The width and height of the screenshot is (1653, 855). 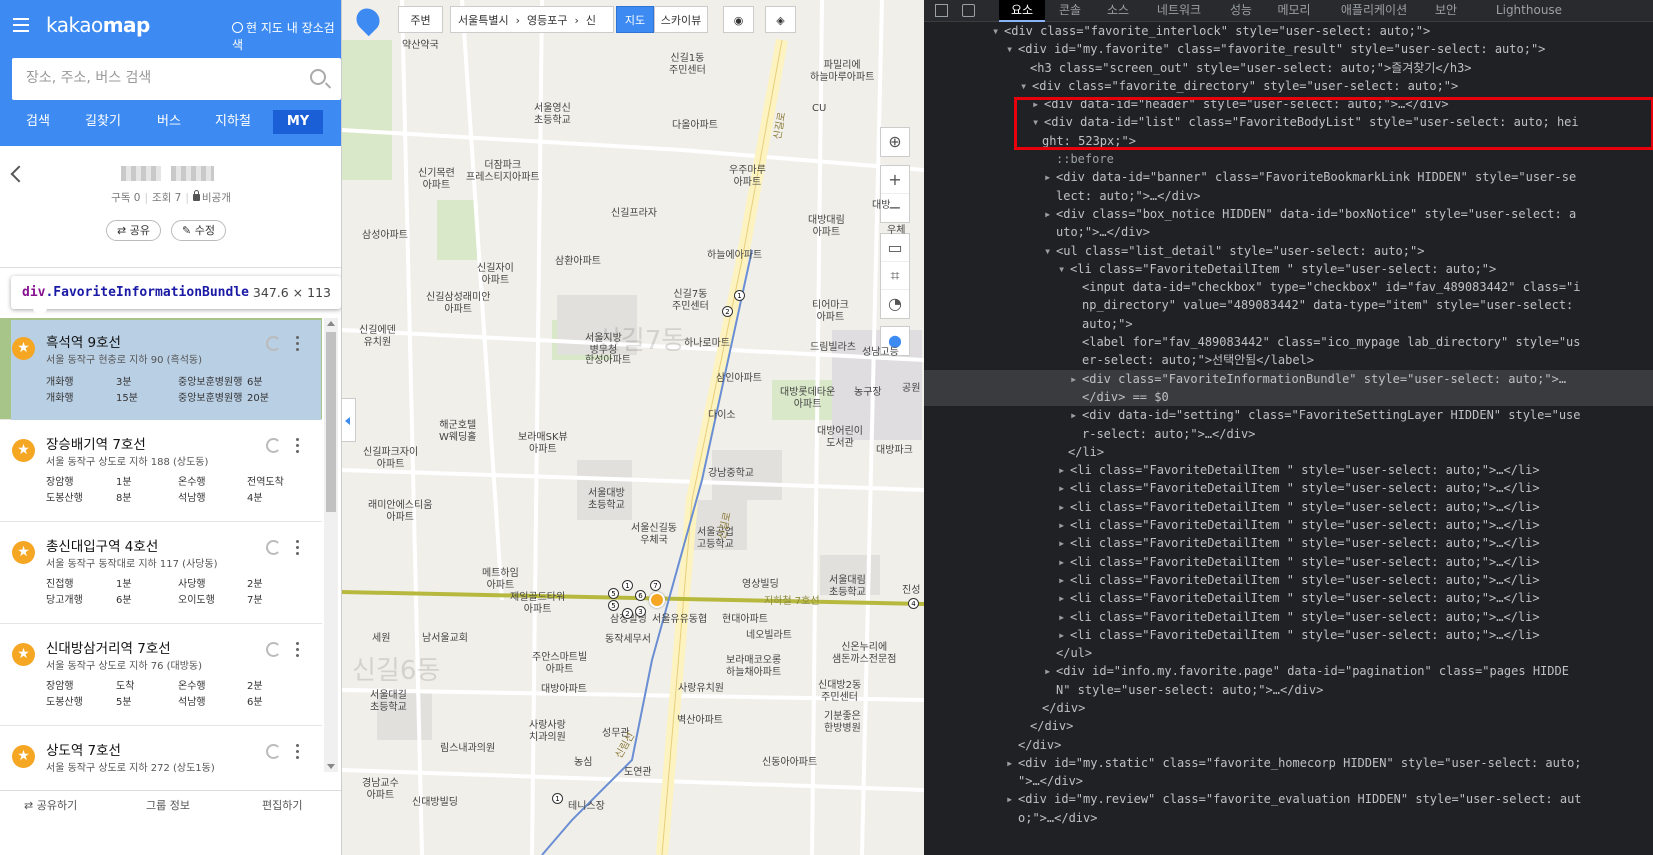 What do you see at coordinates (745, 620) in the screenshot?
I see `map-place-label: 현대아파트` at bounding box center [745, 620].